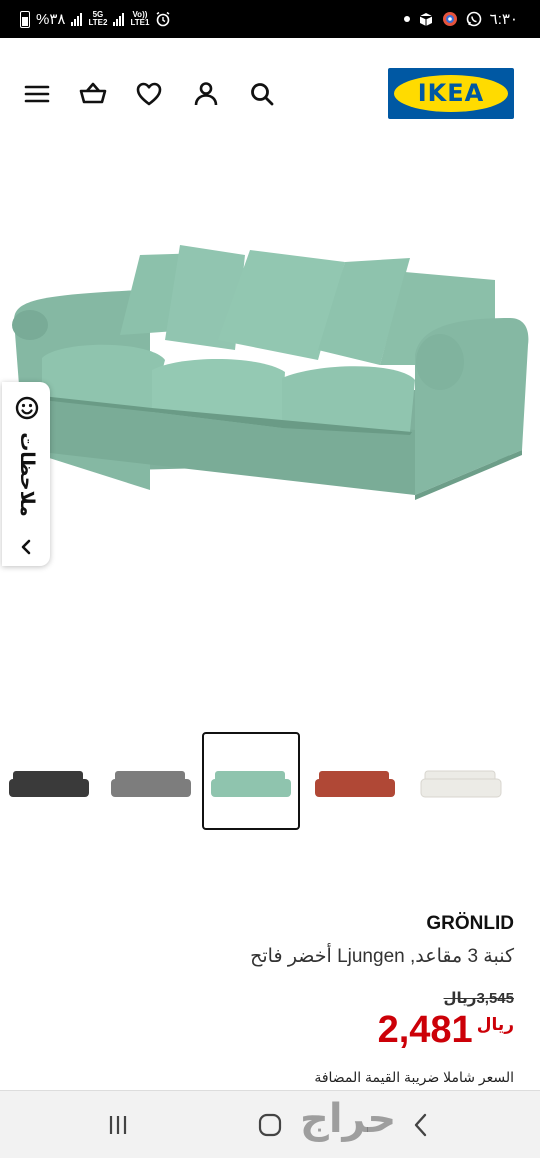 The height and width of the screenshot is (1158, 540). Describe the element at coordinates (262, 94) in the screenshot. I see `search-icon` at that location.